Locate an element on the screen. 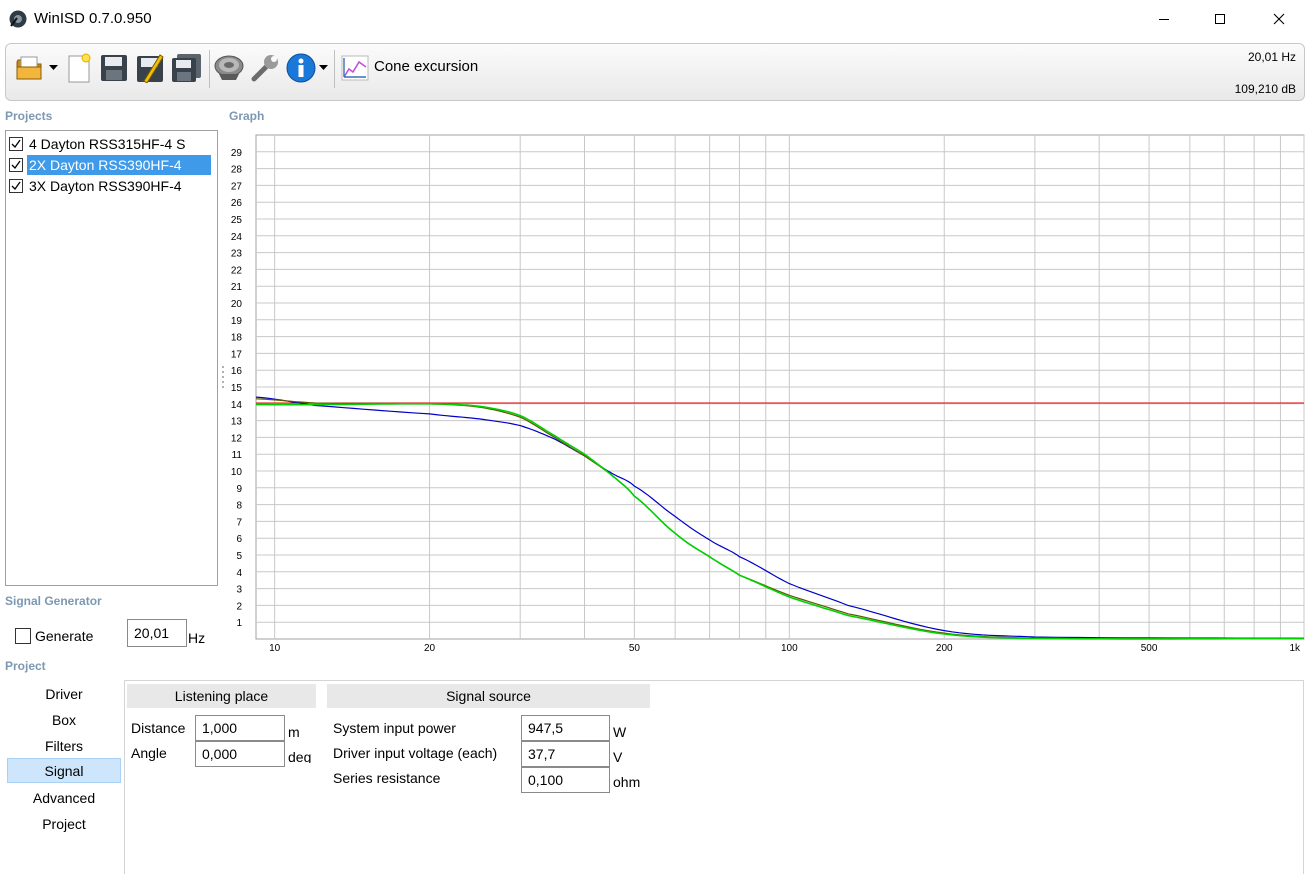 The height and width of the screenshot is (874, 1309). info-icon is located at coordinates (301, 68).